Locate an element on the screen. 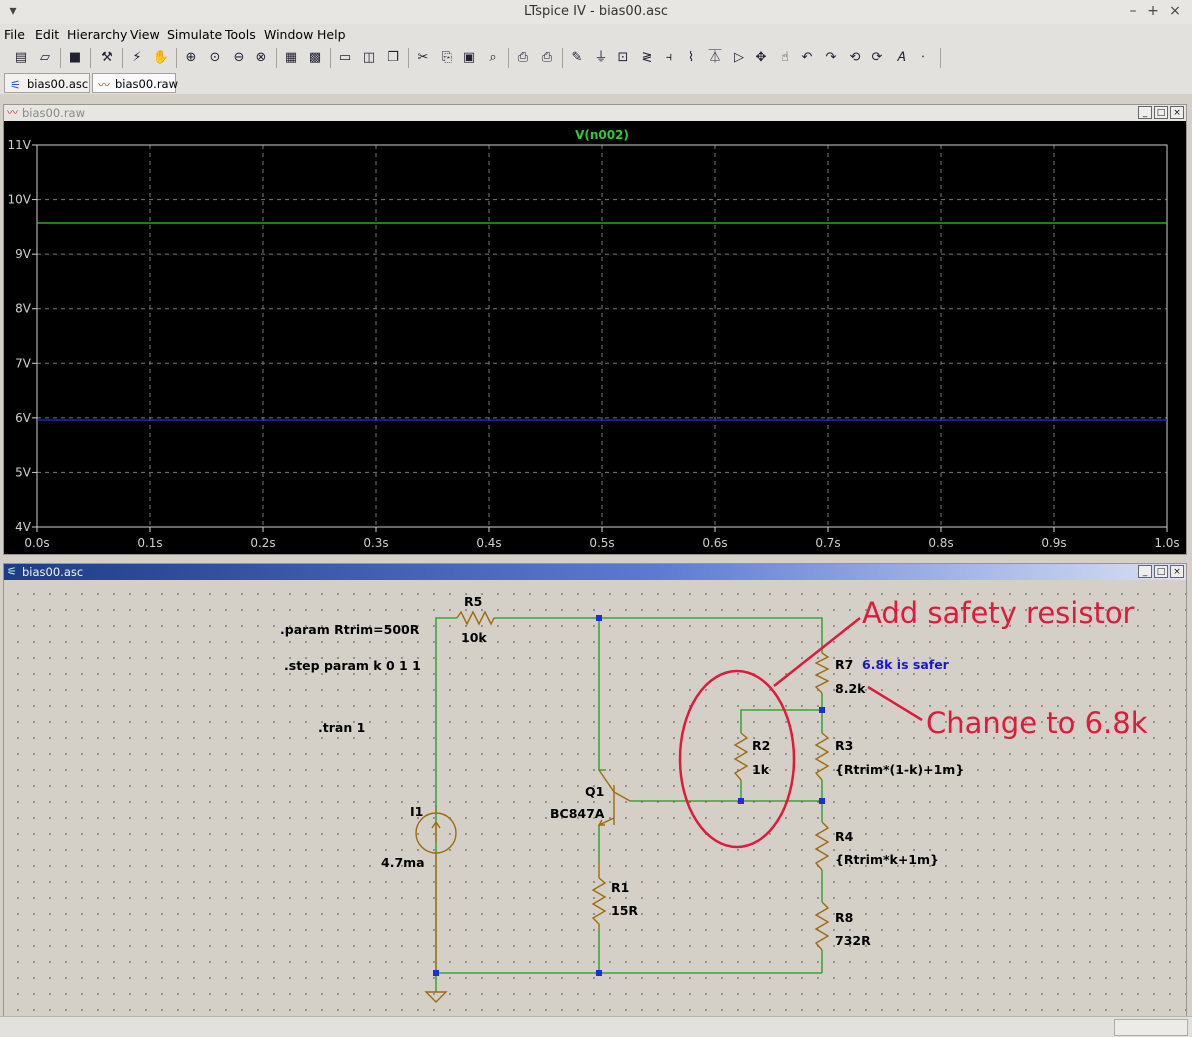  tab-waveform: 〰 bias00.raw is located at coordinates (135, 83).